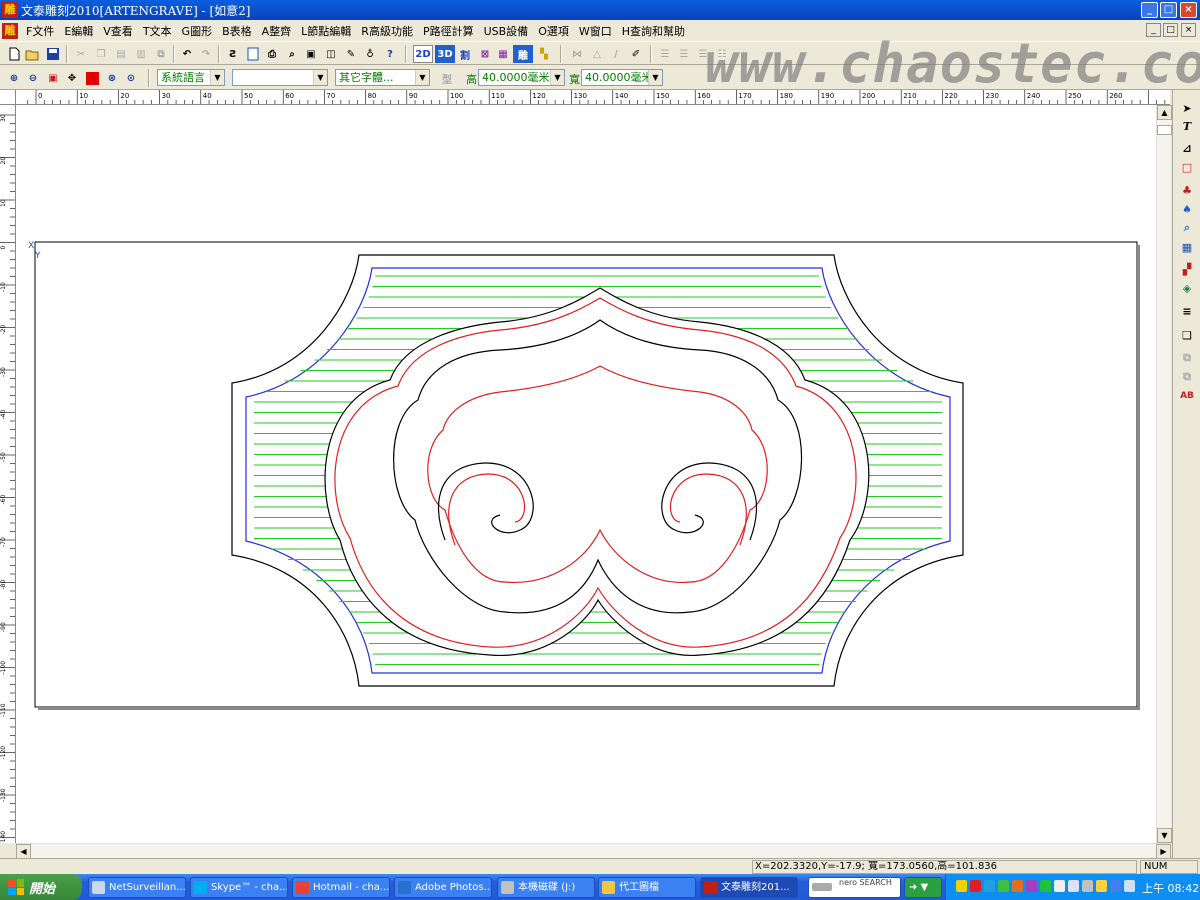  What do you see at coordinates (684, 54) in the screenshot?
I see `align-center-icon: ☰` at bounding box center [684, 54].